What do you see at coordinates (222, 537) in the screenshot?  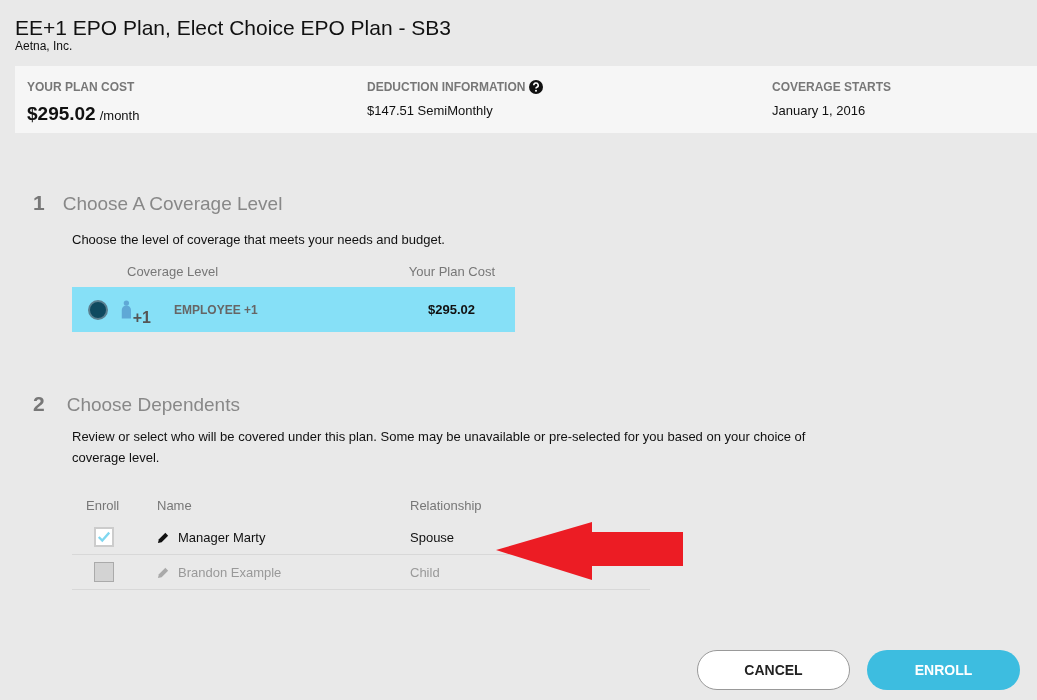 I see `dependent-name: Manager Marty` at bounding box center [222, 537].